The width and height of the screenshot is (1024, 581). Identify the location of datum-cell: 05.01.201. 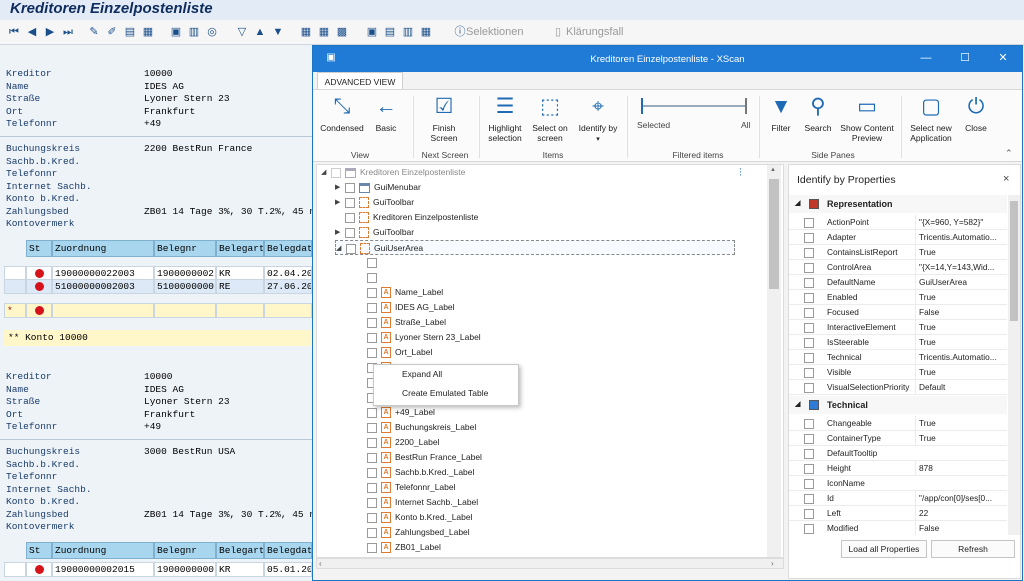
(288, 569).